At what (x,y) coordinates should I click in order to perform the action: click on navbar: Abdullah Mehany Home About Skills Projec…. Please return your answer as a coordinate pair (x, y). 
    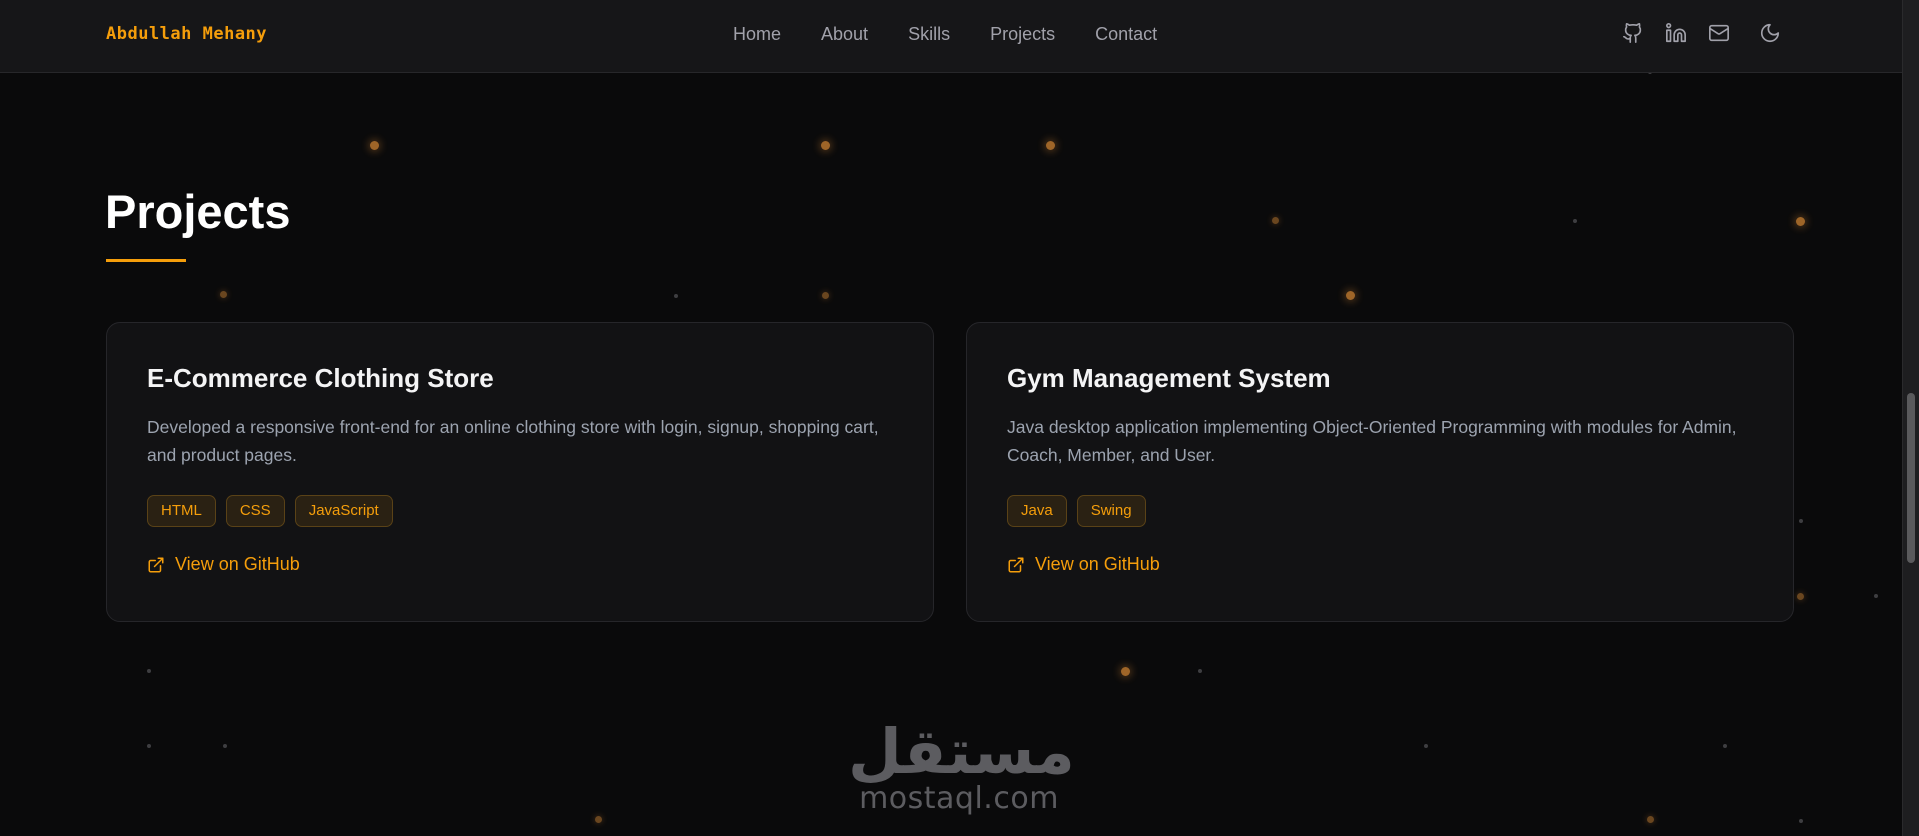
    Looking at the image, I should click on (951, 36).